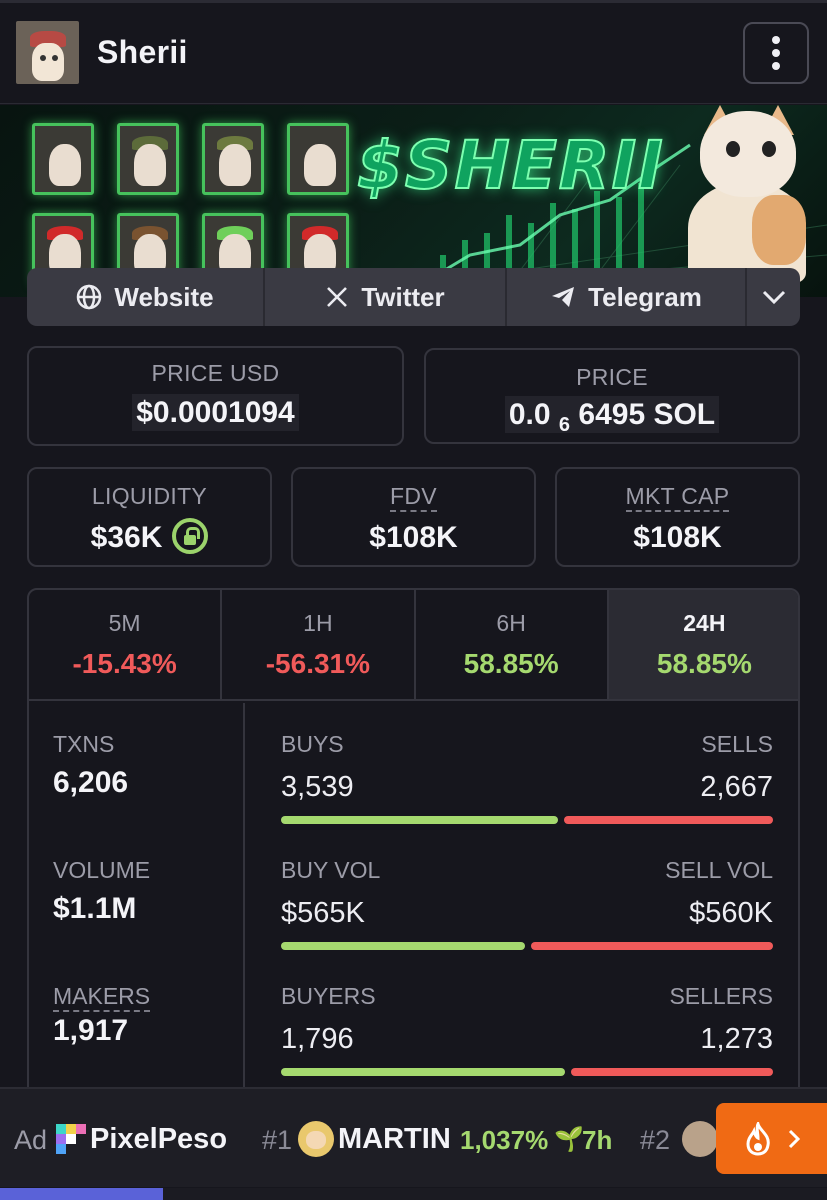 The image size is (827, 1200). Describe the element at coordinates (394, 1139) in the screenshot. I see `trending-token-1-name: MARTIN` at that location.